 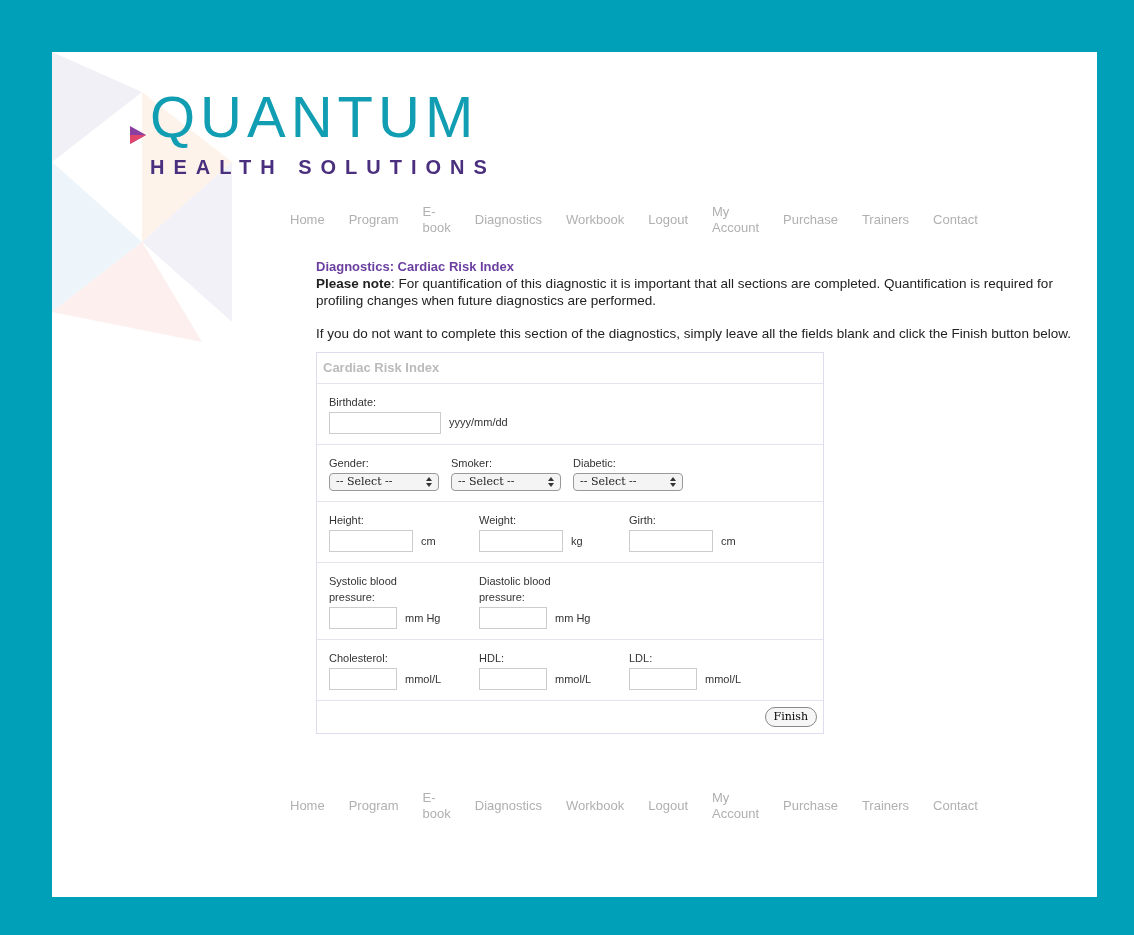 I want to click on field-label: HDL:, so click(x=492, y=658).